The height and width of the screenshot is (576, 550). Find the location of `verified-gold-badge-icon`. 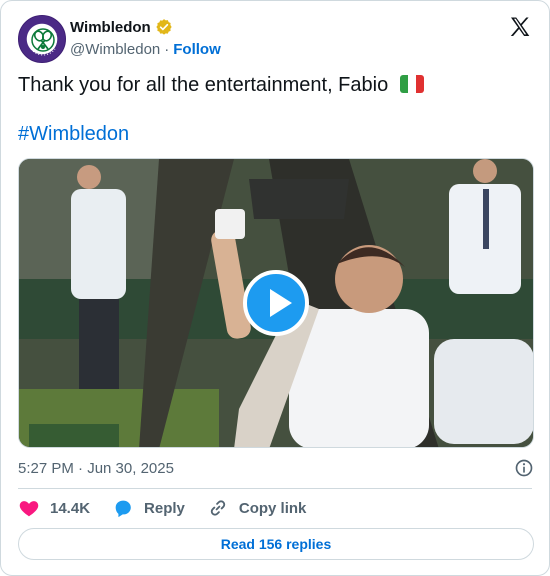

verified-gold-badge-icon is located at coordinates (164, 27).